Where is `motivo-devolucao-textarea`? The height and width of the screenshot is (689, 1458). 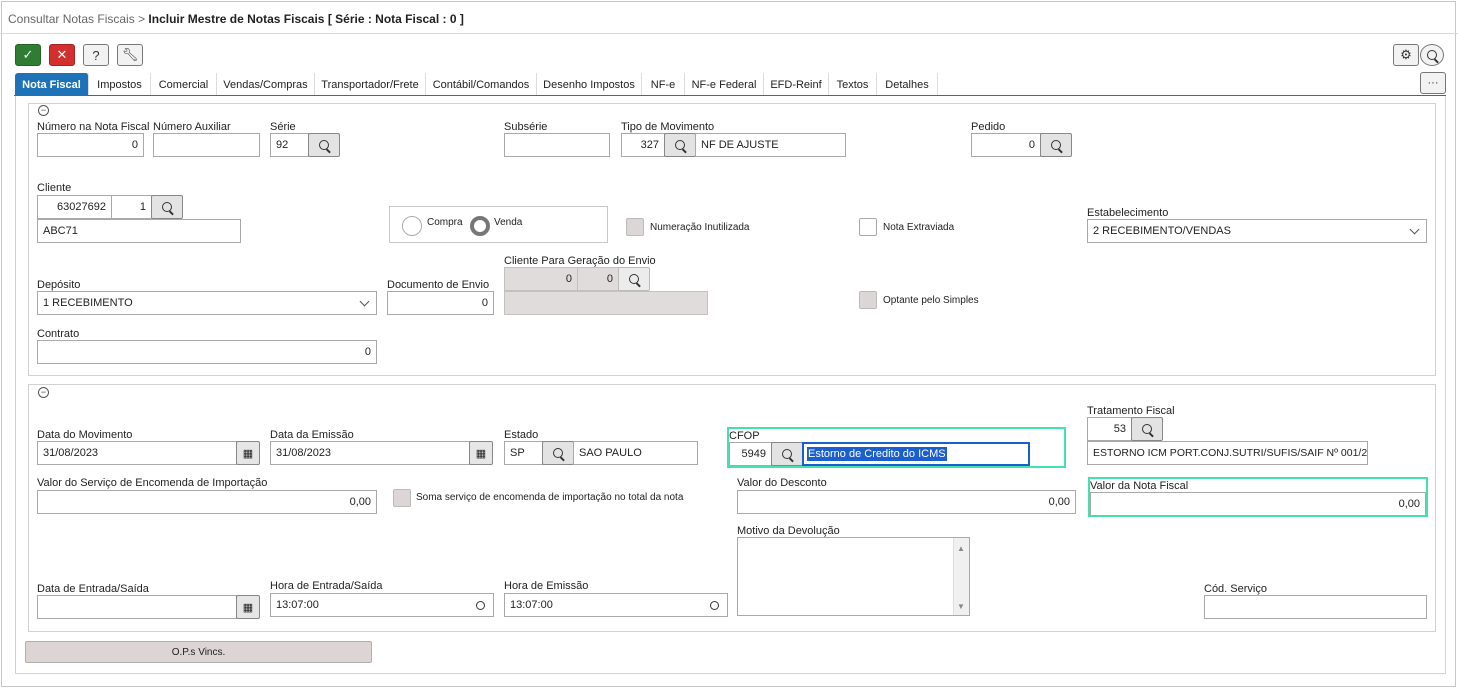
motivo-devolucao-textarea is located at coordinates (853, 576).